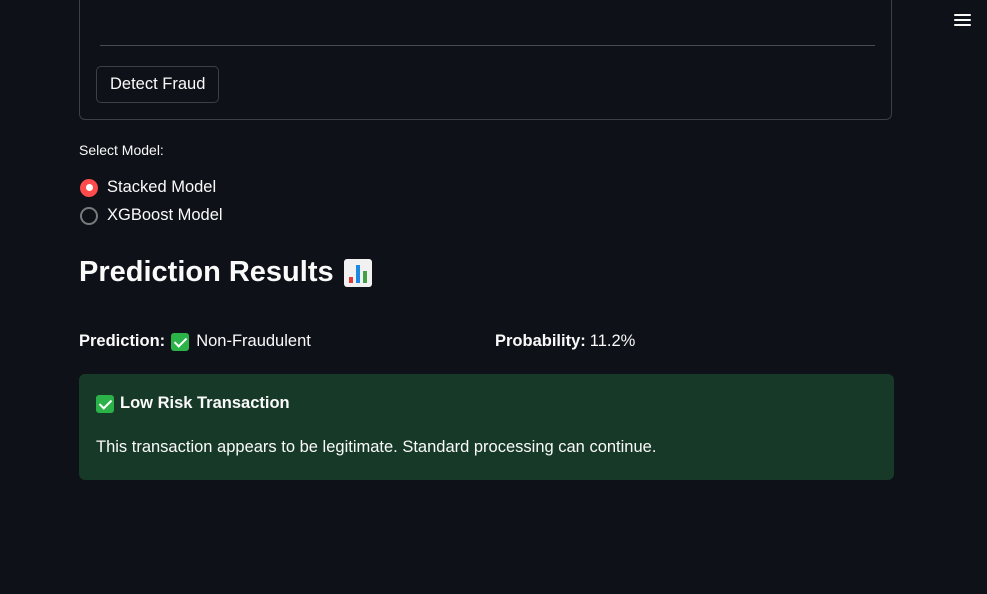  Describe the element at coordinates (195, 341) in the screenshot. I see `prediction-result: Prediction: Non-Fraudulent` at that location.